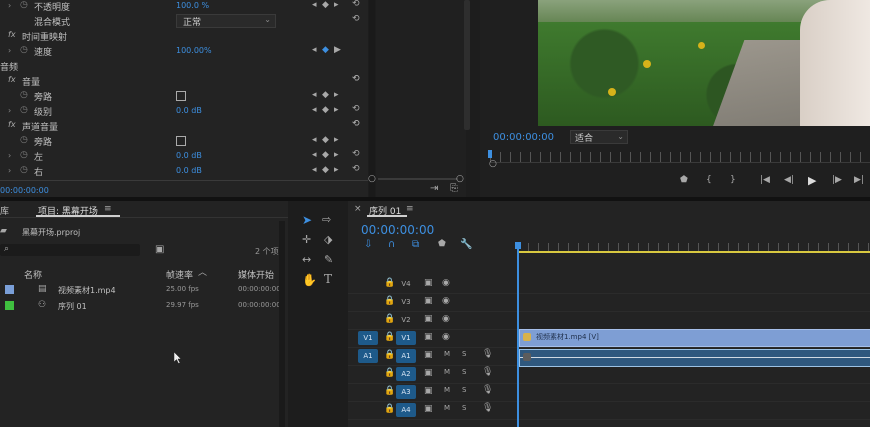  What do you see at coordinates (33, 274) in the screenshot?
I see `column-name-header: 名称` at bounding box center [33, 274].